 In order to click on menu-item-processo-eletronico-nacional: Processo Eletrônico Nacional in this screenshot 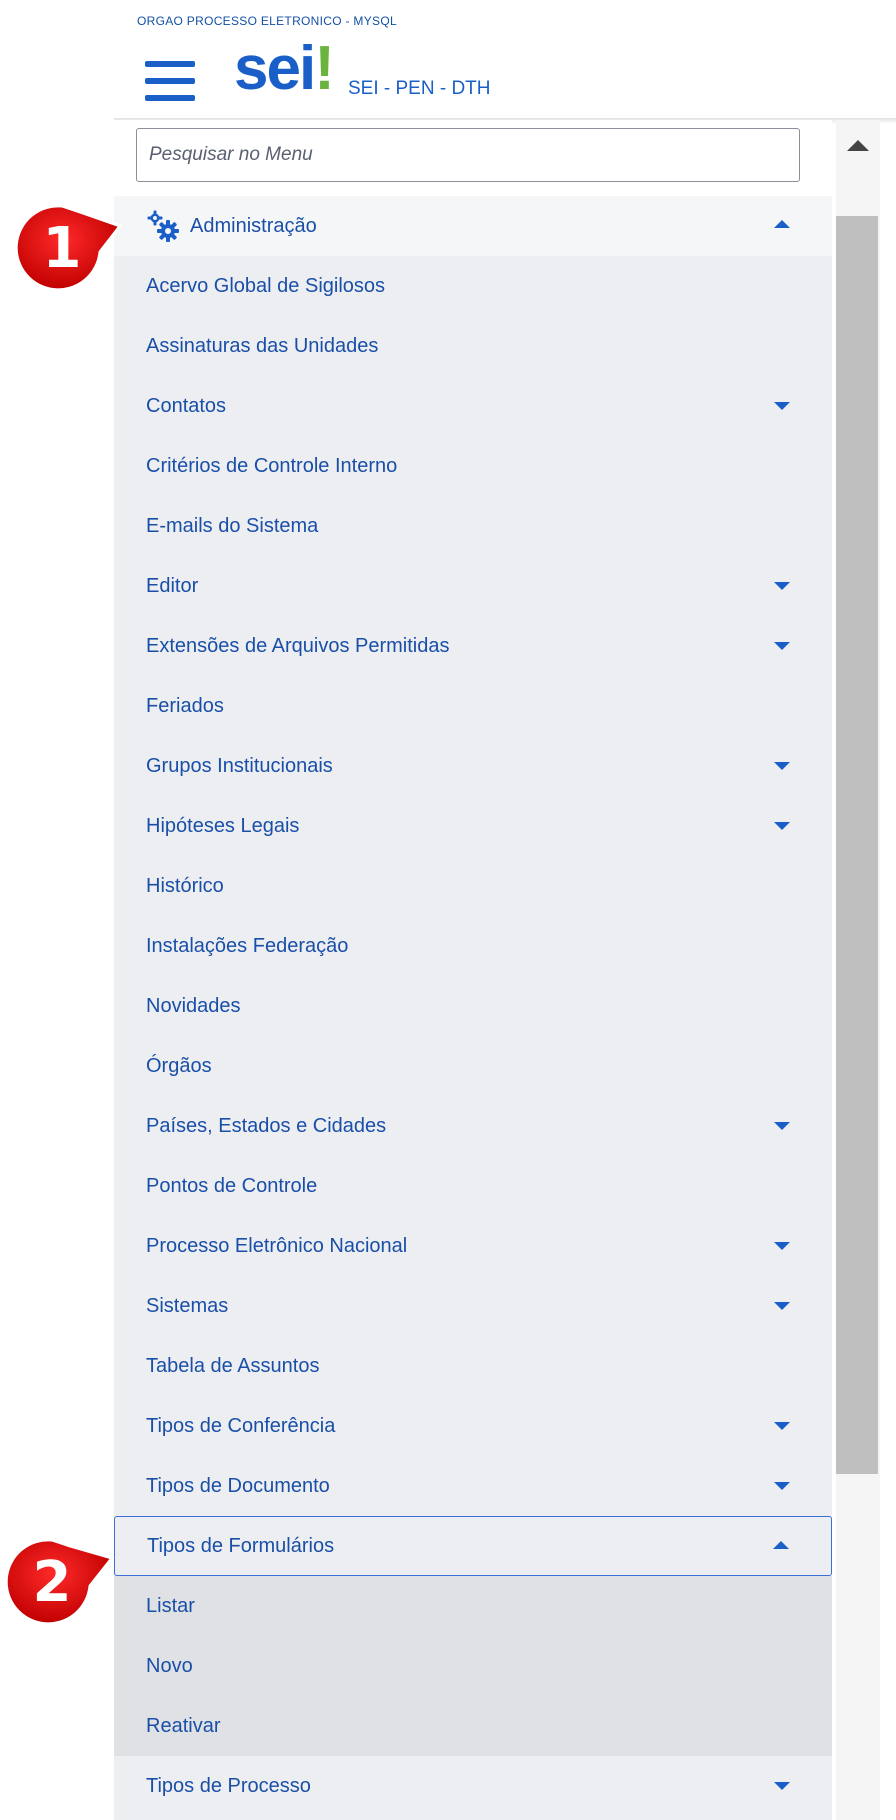, I will do `click(473, 1246)`.